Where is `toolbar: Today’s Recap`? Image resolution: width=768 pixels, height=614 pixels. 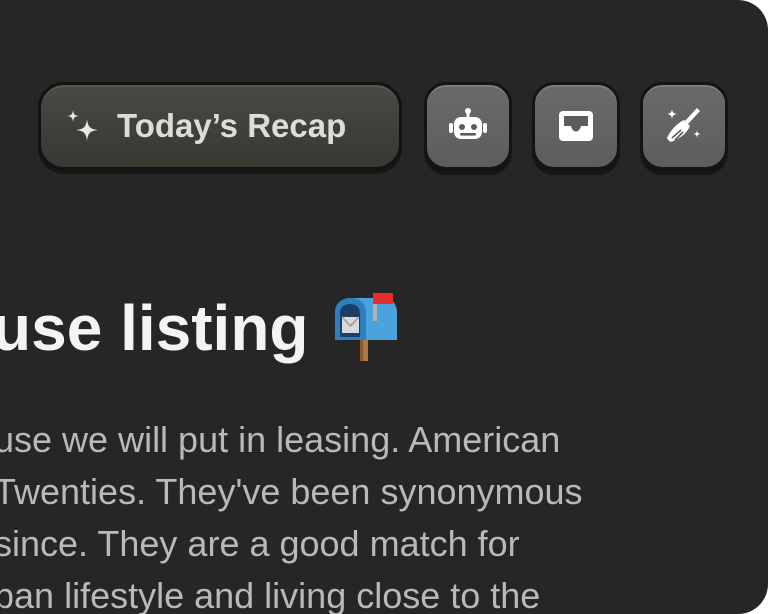 toolbar: Today’s Recap is located at coordinates (385, 128).